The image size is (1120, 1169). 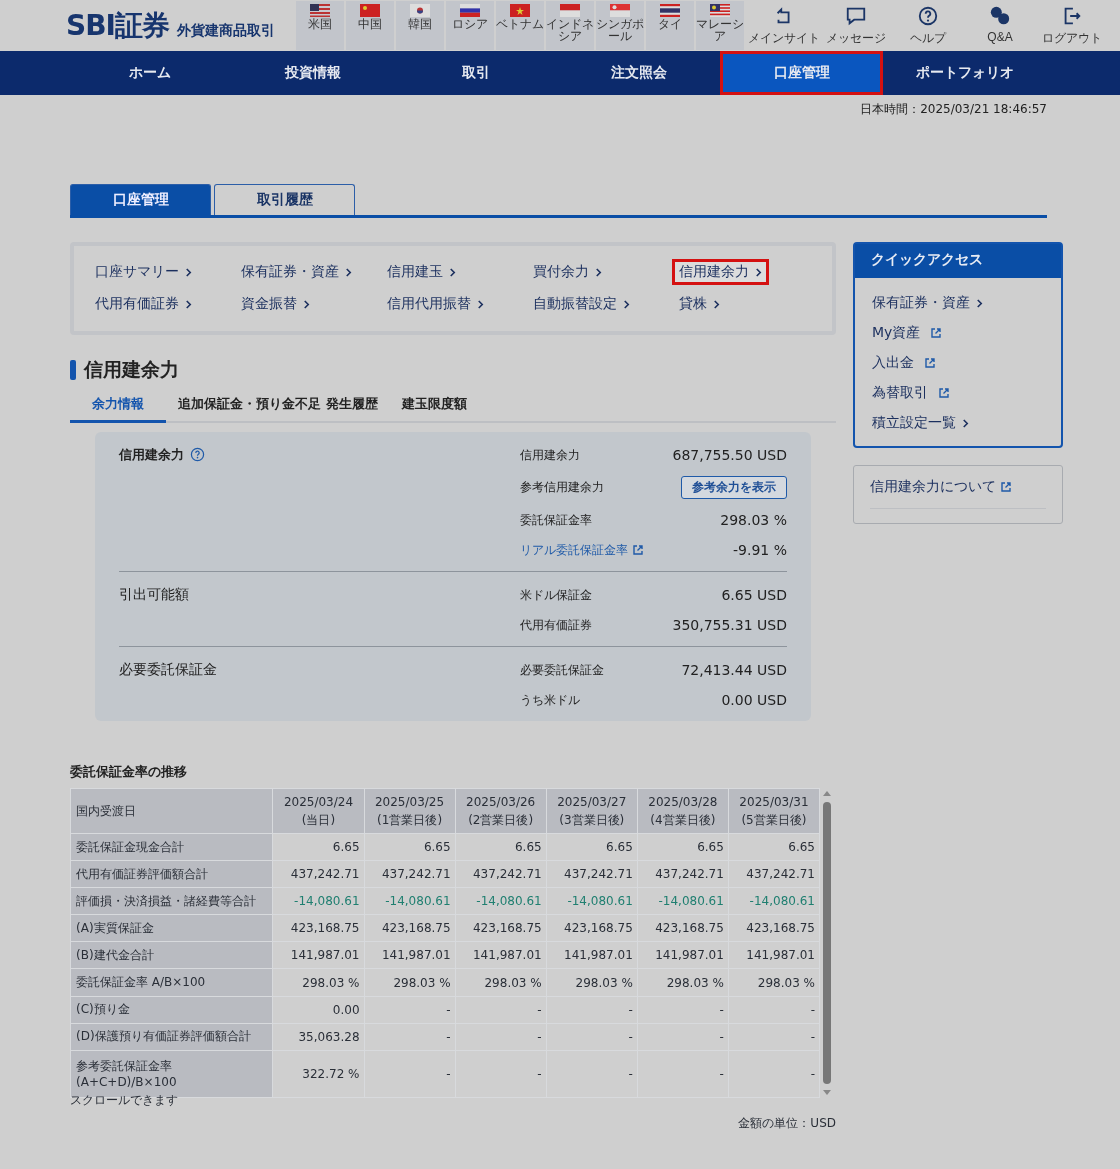 What do you see at coordinates (410, 811) in the screenshot?
I see `column-header: 2025/03/25 (1営業日後)` at bounding box center [410, 811].